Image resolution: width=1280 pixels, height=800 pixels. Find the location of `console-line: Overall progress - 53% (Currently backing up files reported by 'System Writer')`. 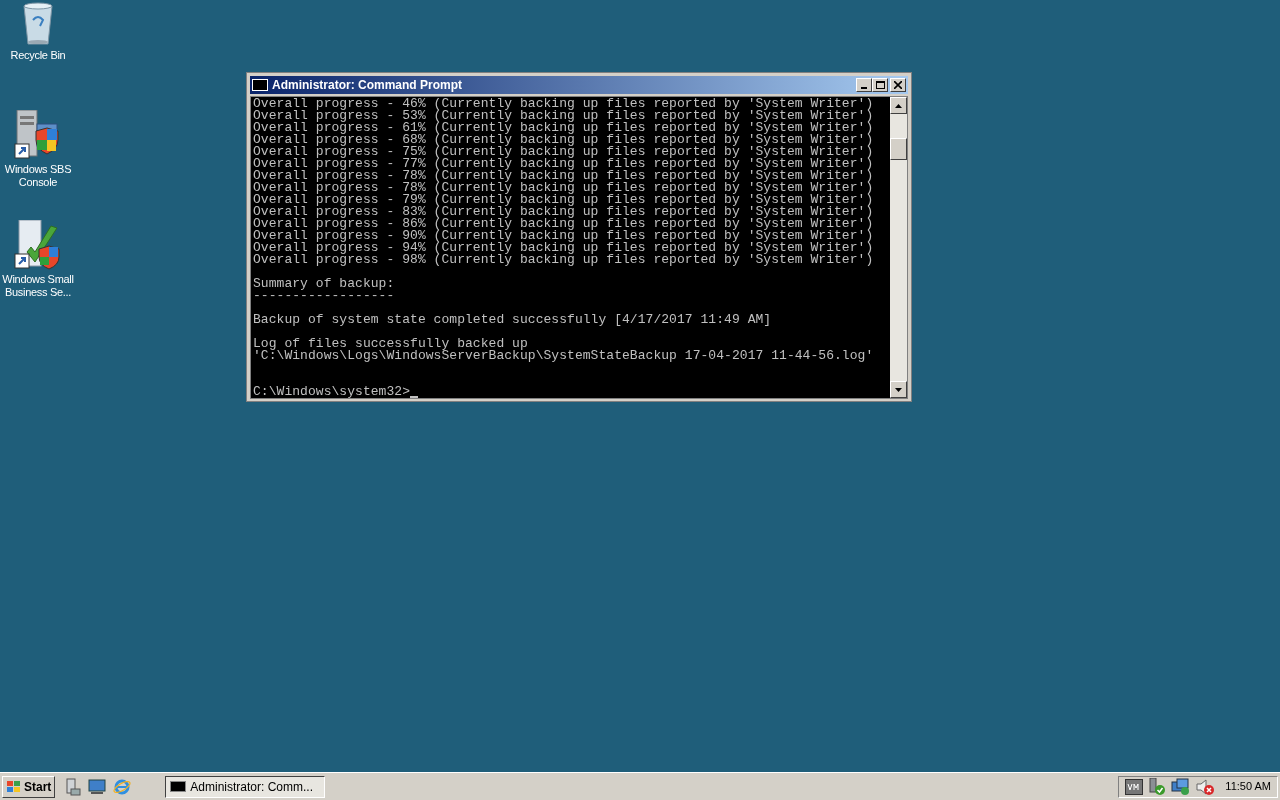

console-line: Overall progress - 53% (Currently backing up files reported by 'System Writer') is located at coordinates (563, 116).